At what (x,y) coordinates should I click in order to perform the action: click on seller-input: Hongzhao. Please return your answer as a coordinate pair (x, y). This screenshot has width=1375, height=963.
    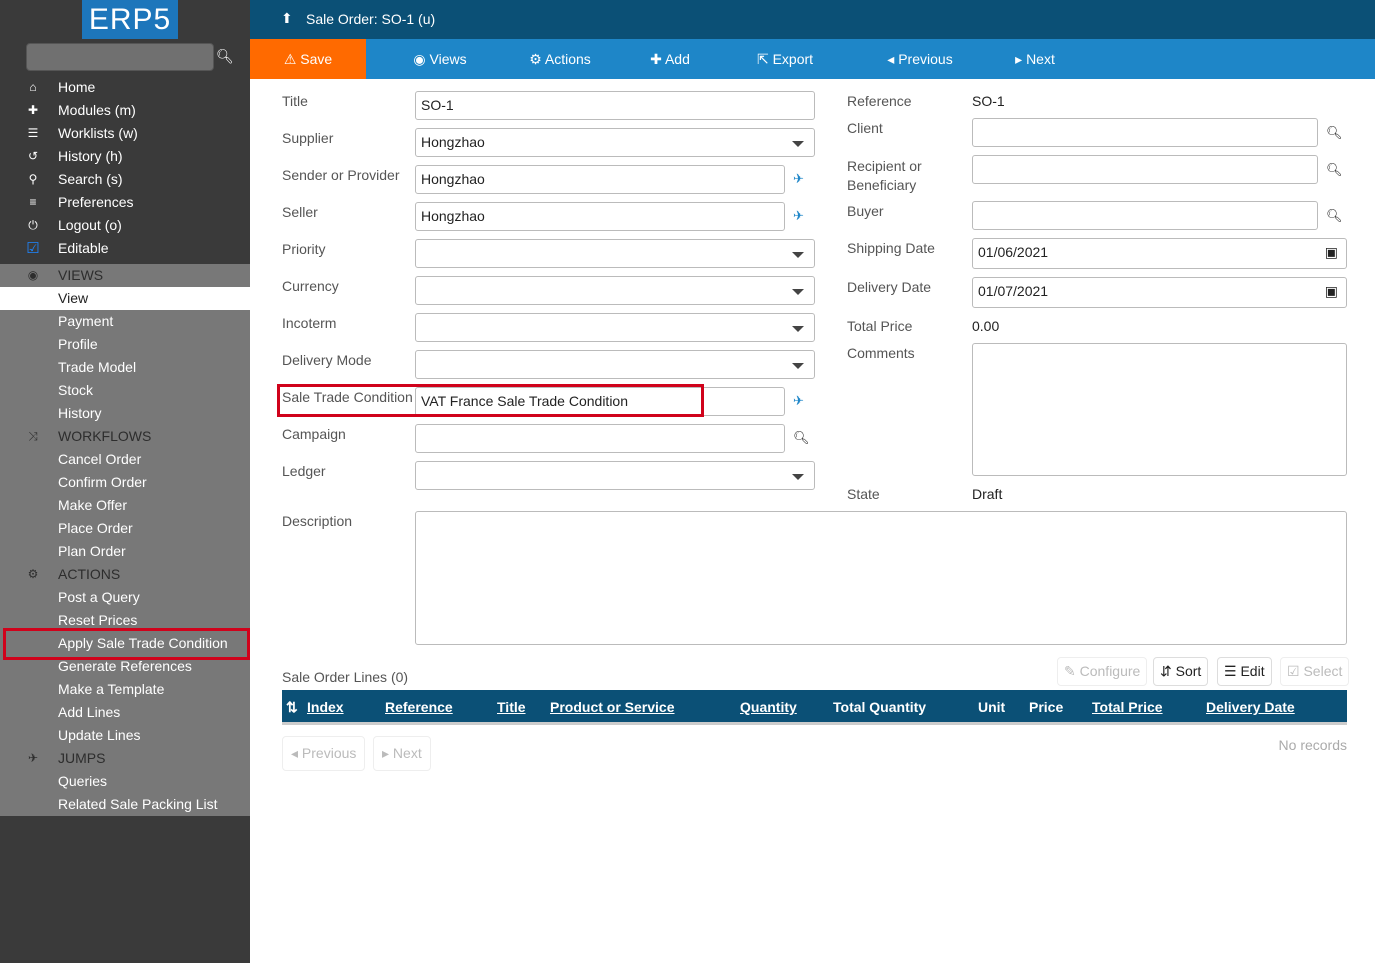
    Looking at the image, I should click on (600, 216).